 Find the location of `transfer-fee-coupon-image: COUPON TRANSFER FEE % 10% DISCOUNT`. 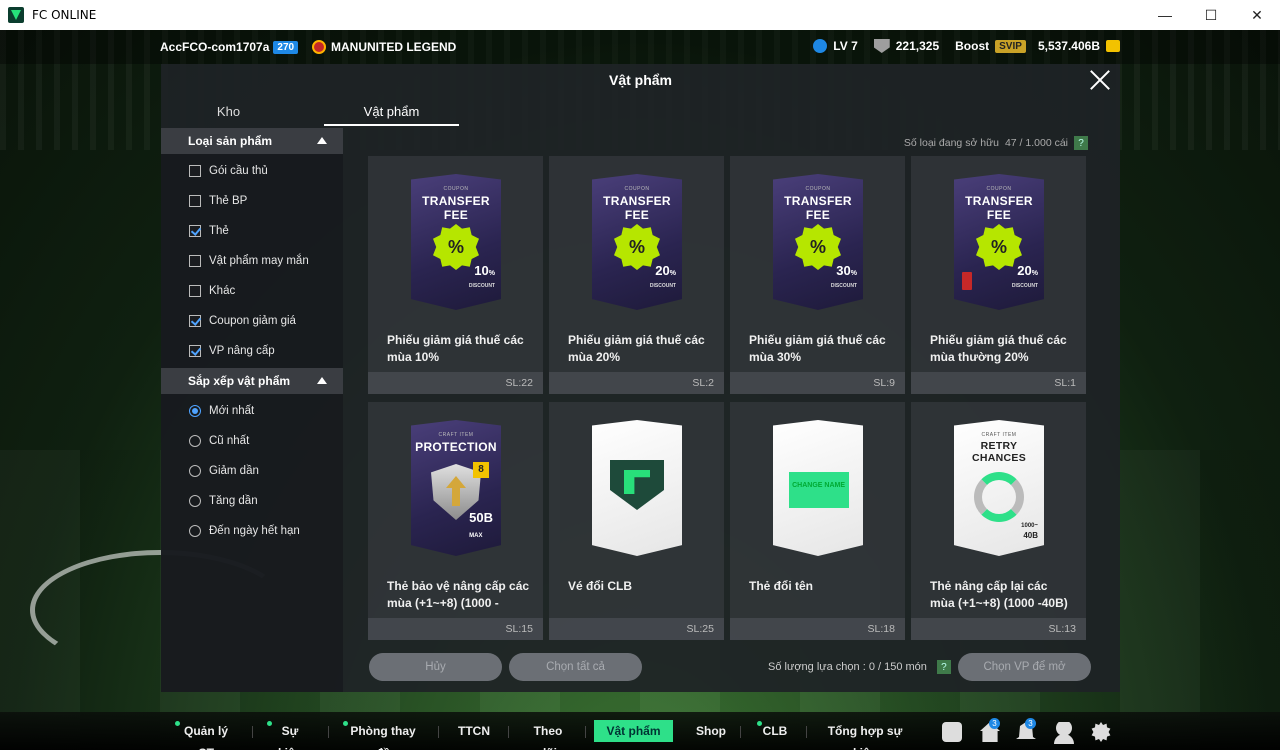

transfer-fee-coupon-image: COUPON TRANSFER FEE % 10% DISCOUNT is located at coordinates (456, 242).